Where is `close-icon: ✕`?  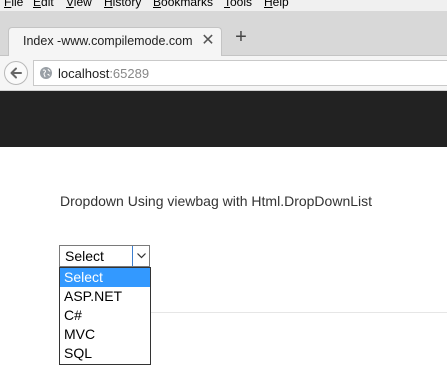
close-icon: ✕ is located at coordinates (208, 41).